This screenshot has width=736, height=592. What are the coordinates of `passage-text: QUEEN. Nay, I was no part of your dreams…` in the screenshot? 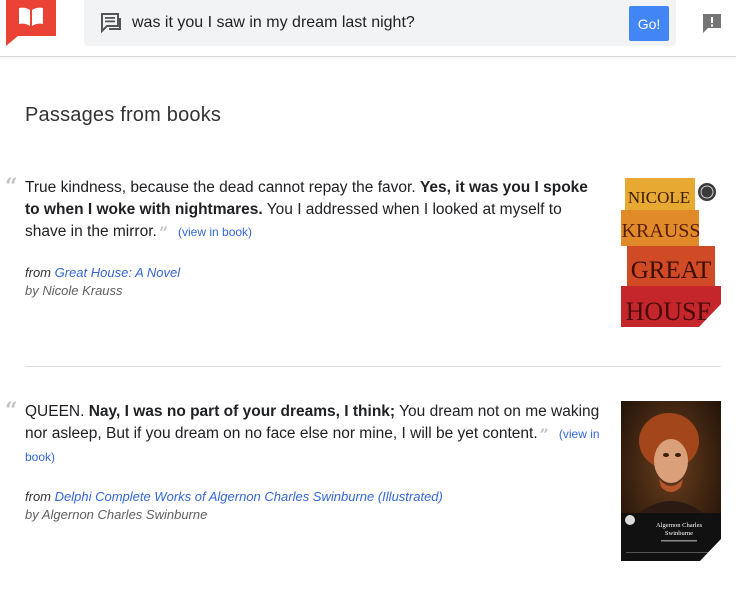 It's located at (312, 433).